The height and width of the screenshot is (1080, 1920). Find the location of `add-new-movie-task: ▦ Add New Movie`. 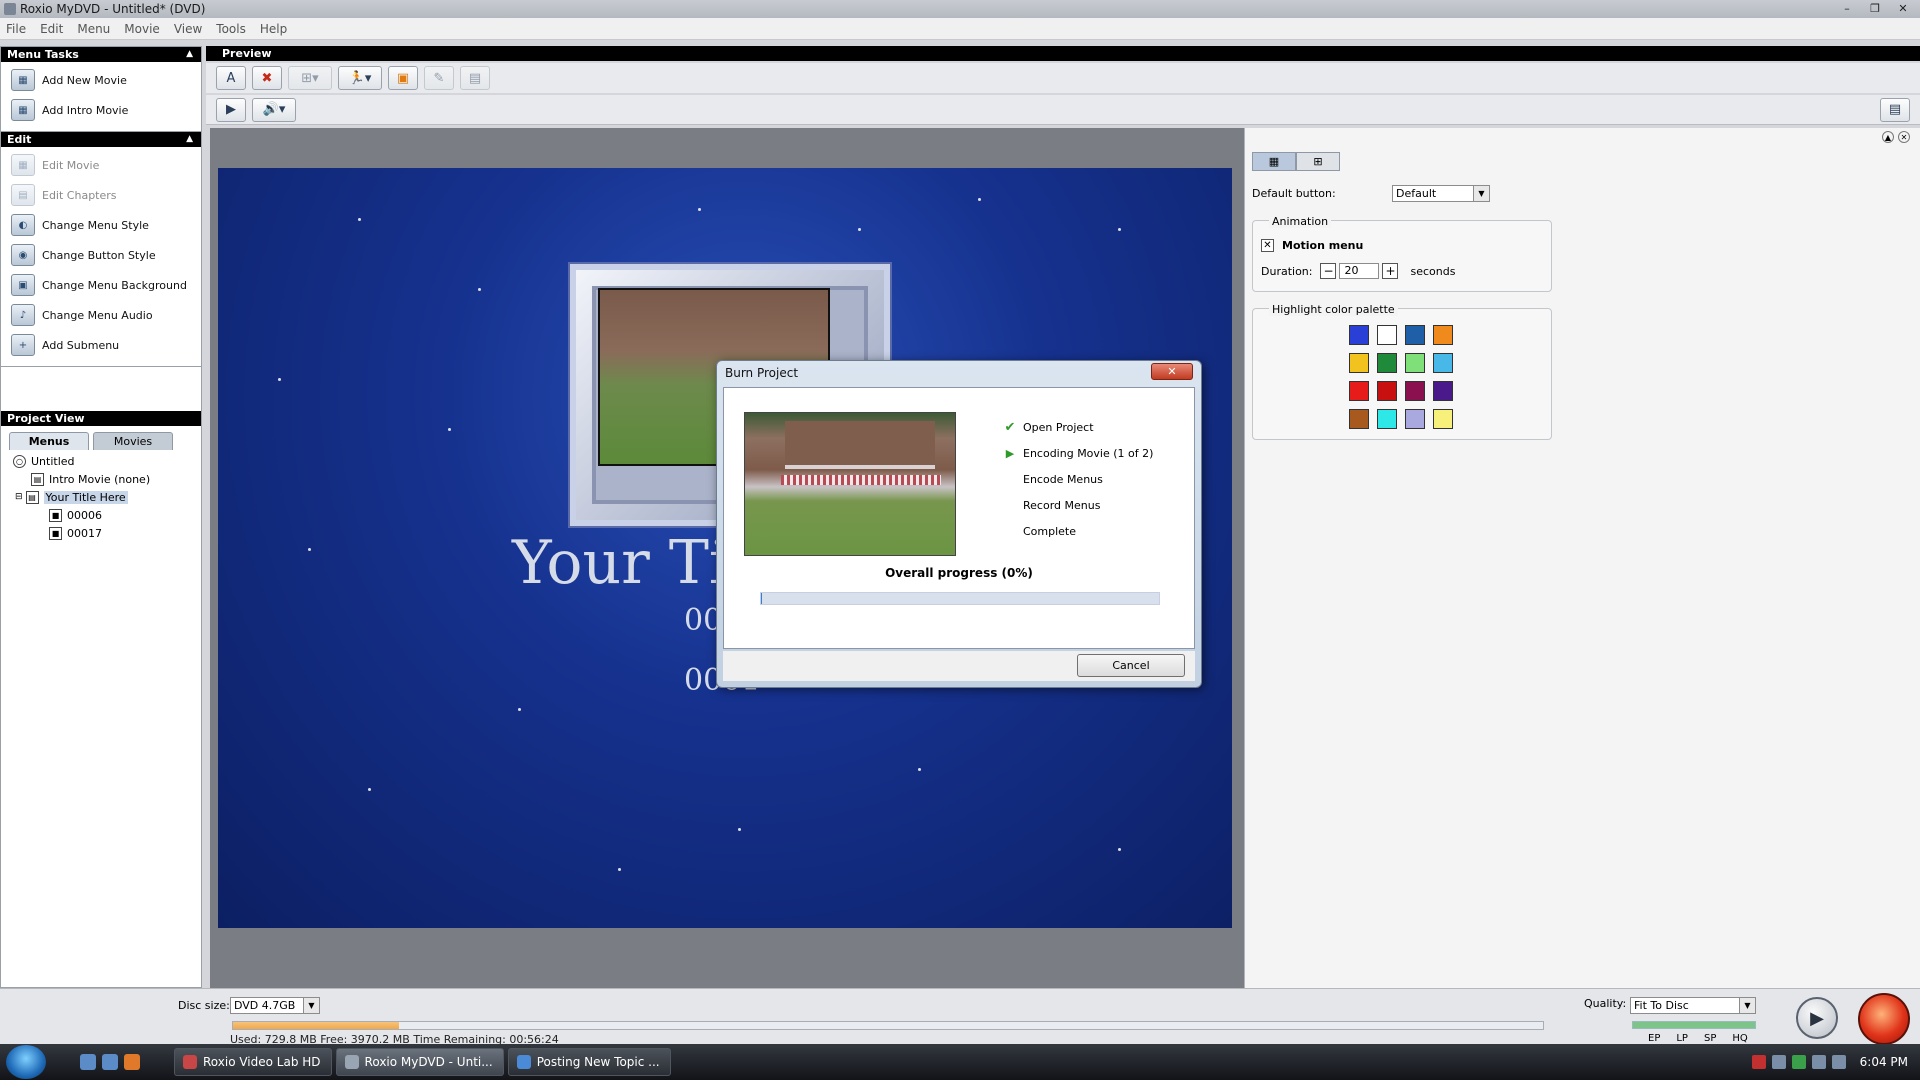

add-new-movie-task: ▦ Add New Movie is located at coordinates (101, 80).